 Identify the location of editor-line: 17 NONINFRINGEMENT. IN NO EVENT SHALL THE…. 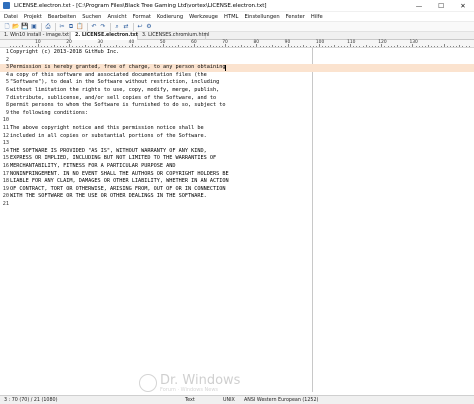
(237, 175).